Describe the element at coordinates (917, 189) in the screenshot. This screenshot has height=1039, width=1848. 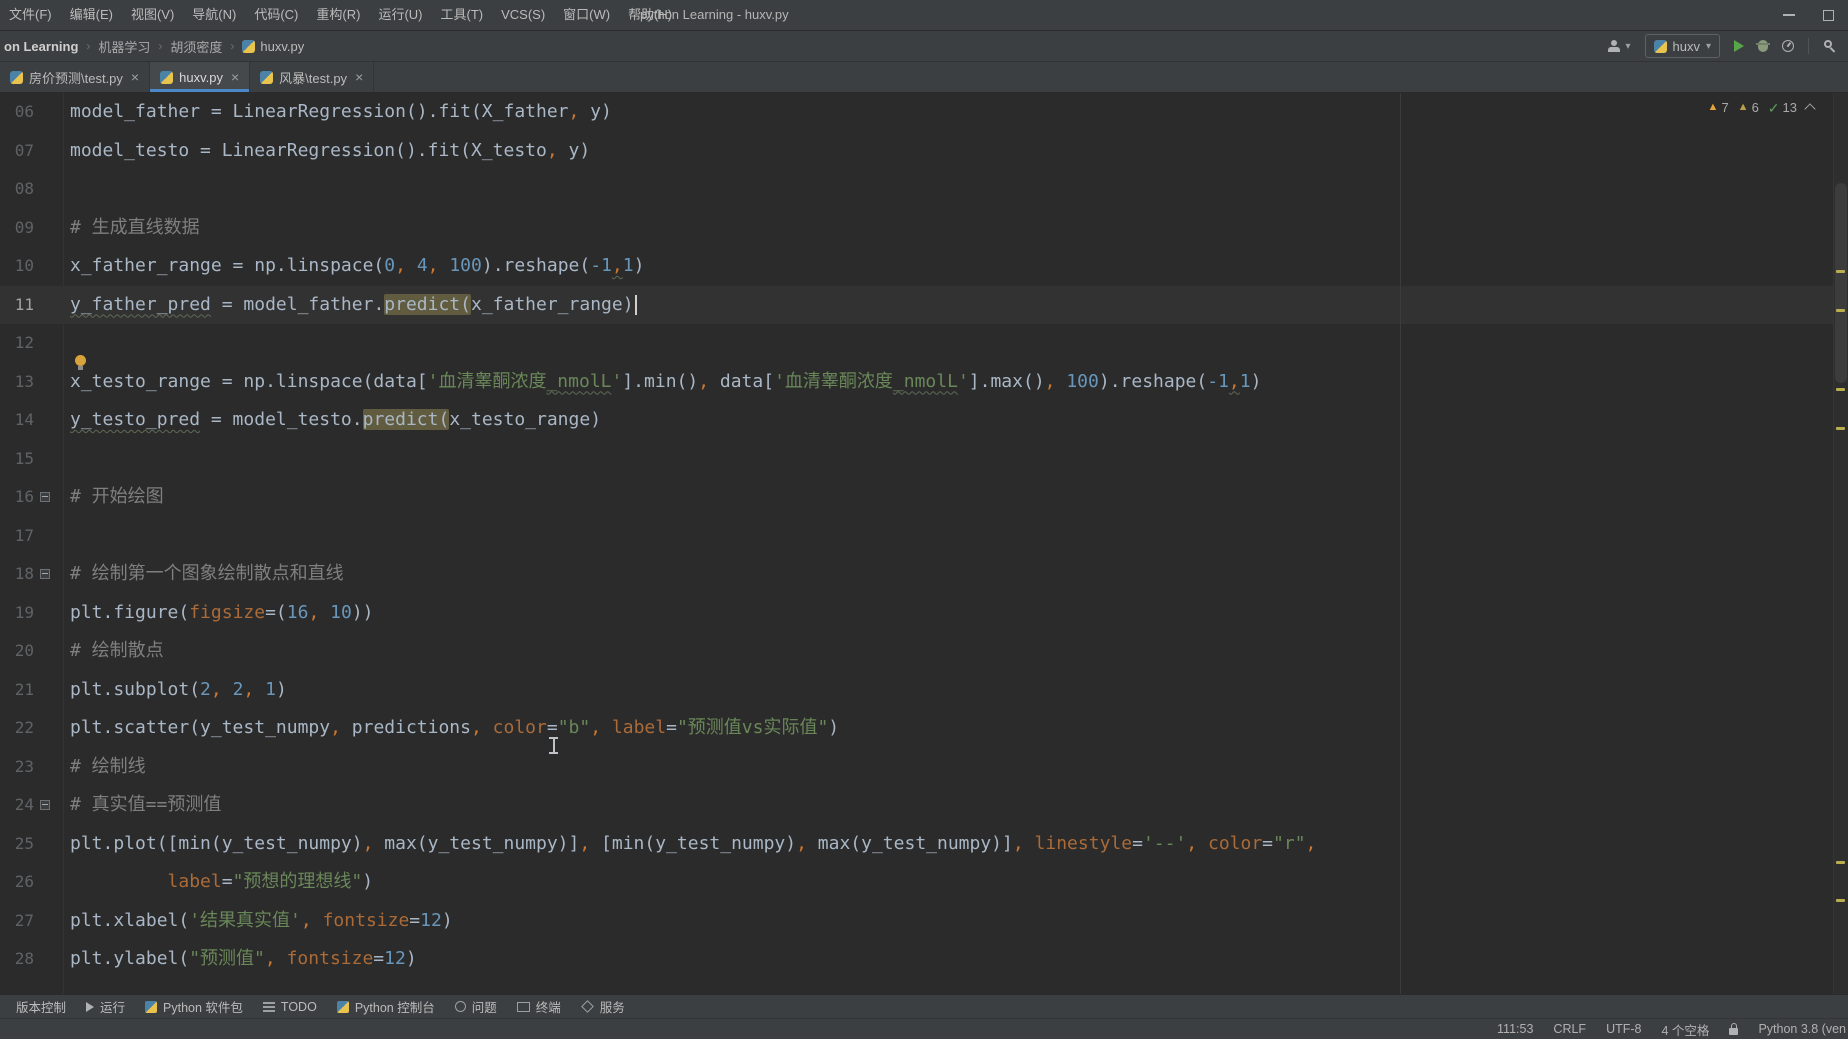
I see `code-line: 08` at that location.